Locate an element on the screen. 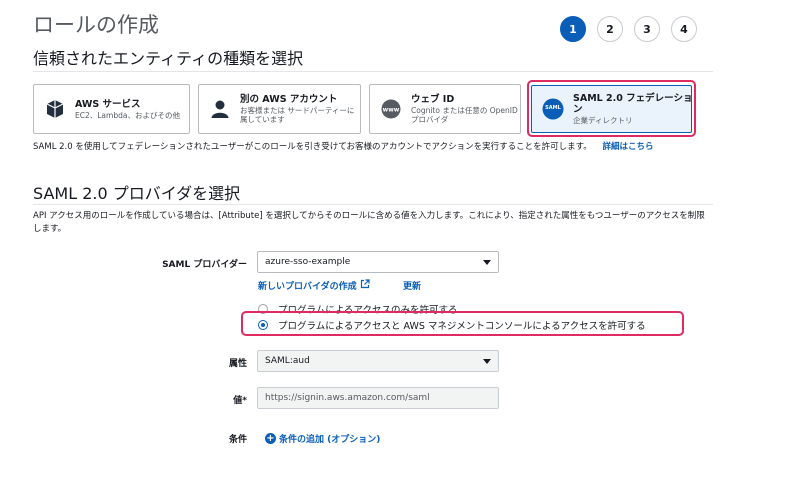 The image size is (800, 496). external-link-icon is located at coordinates (365, 285).